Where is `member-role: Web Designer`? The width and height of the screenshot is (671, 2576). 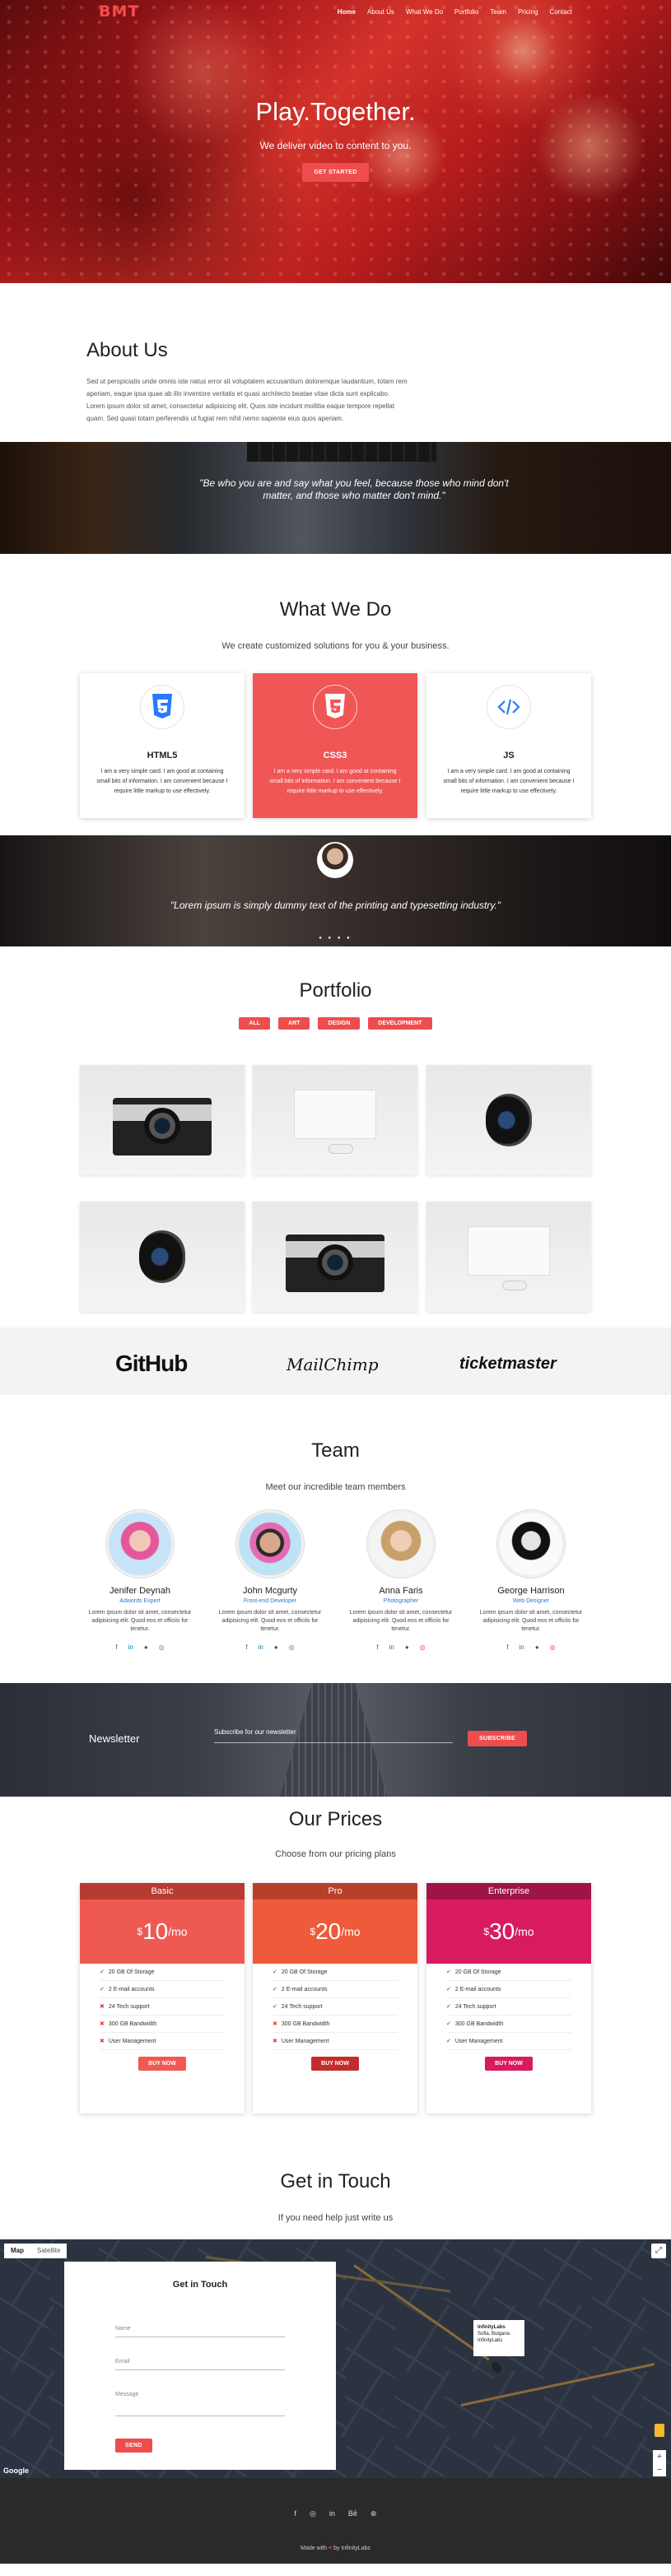 member-role: Web Designer is located at coordinates (531, 1601).